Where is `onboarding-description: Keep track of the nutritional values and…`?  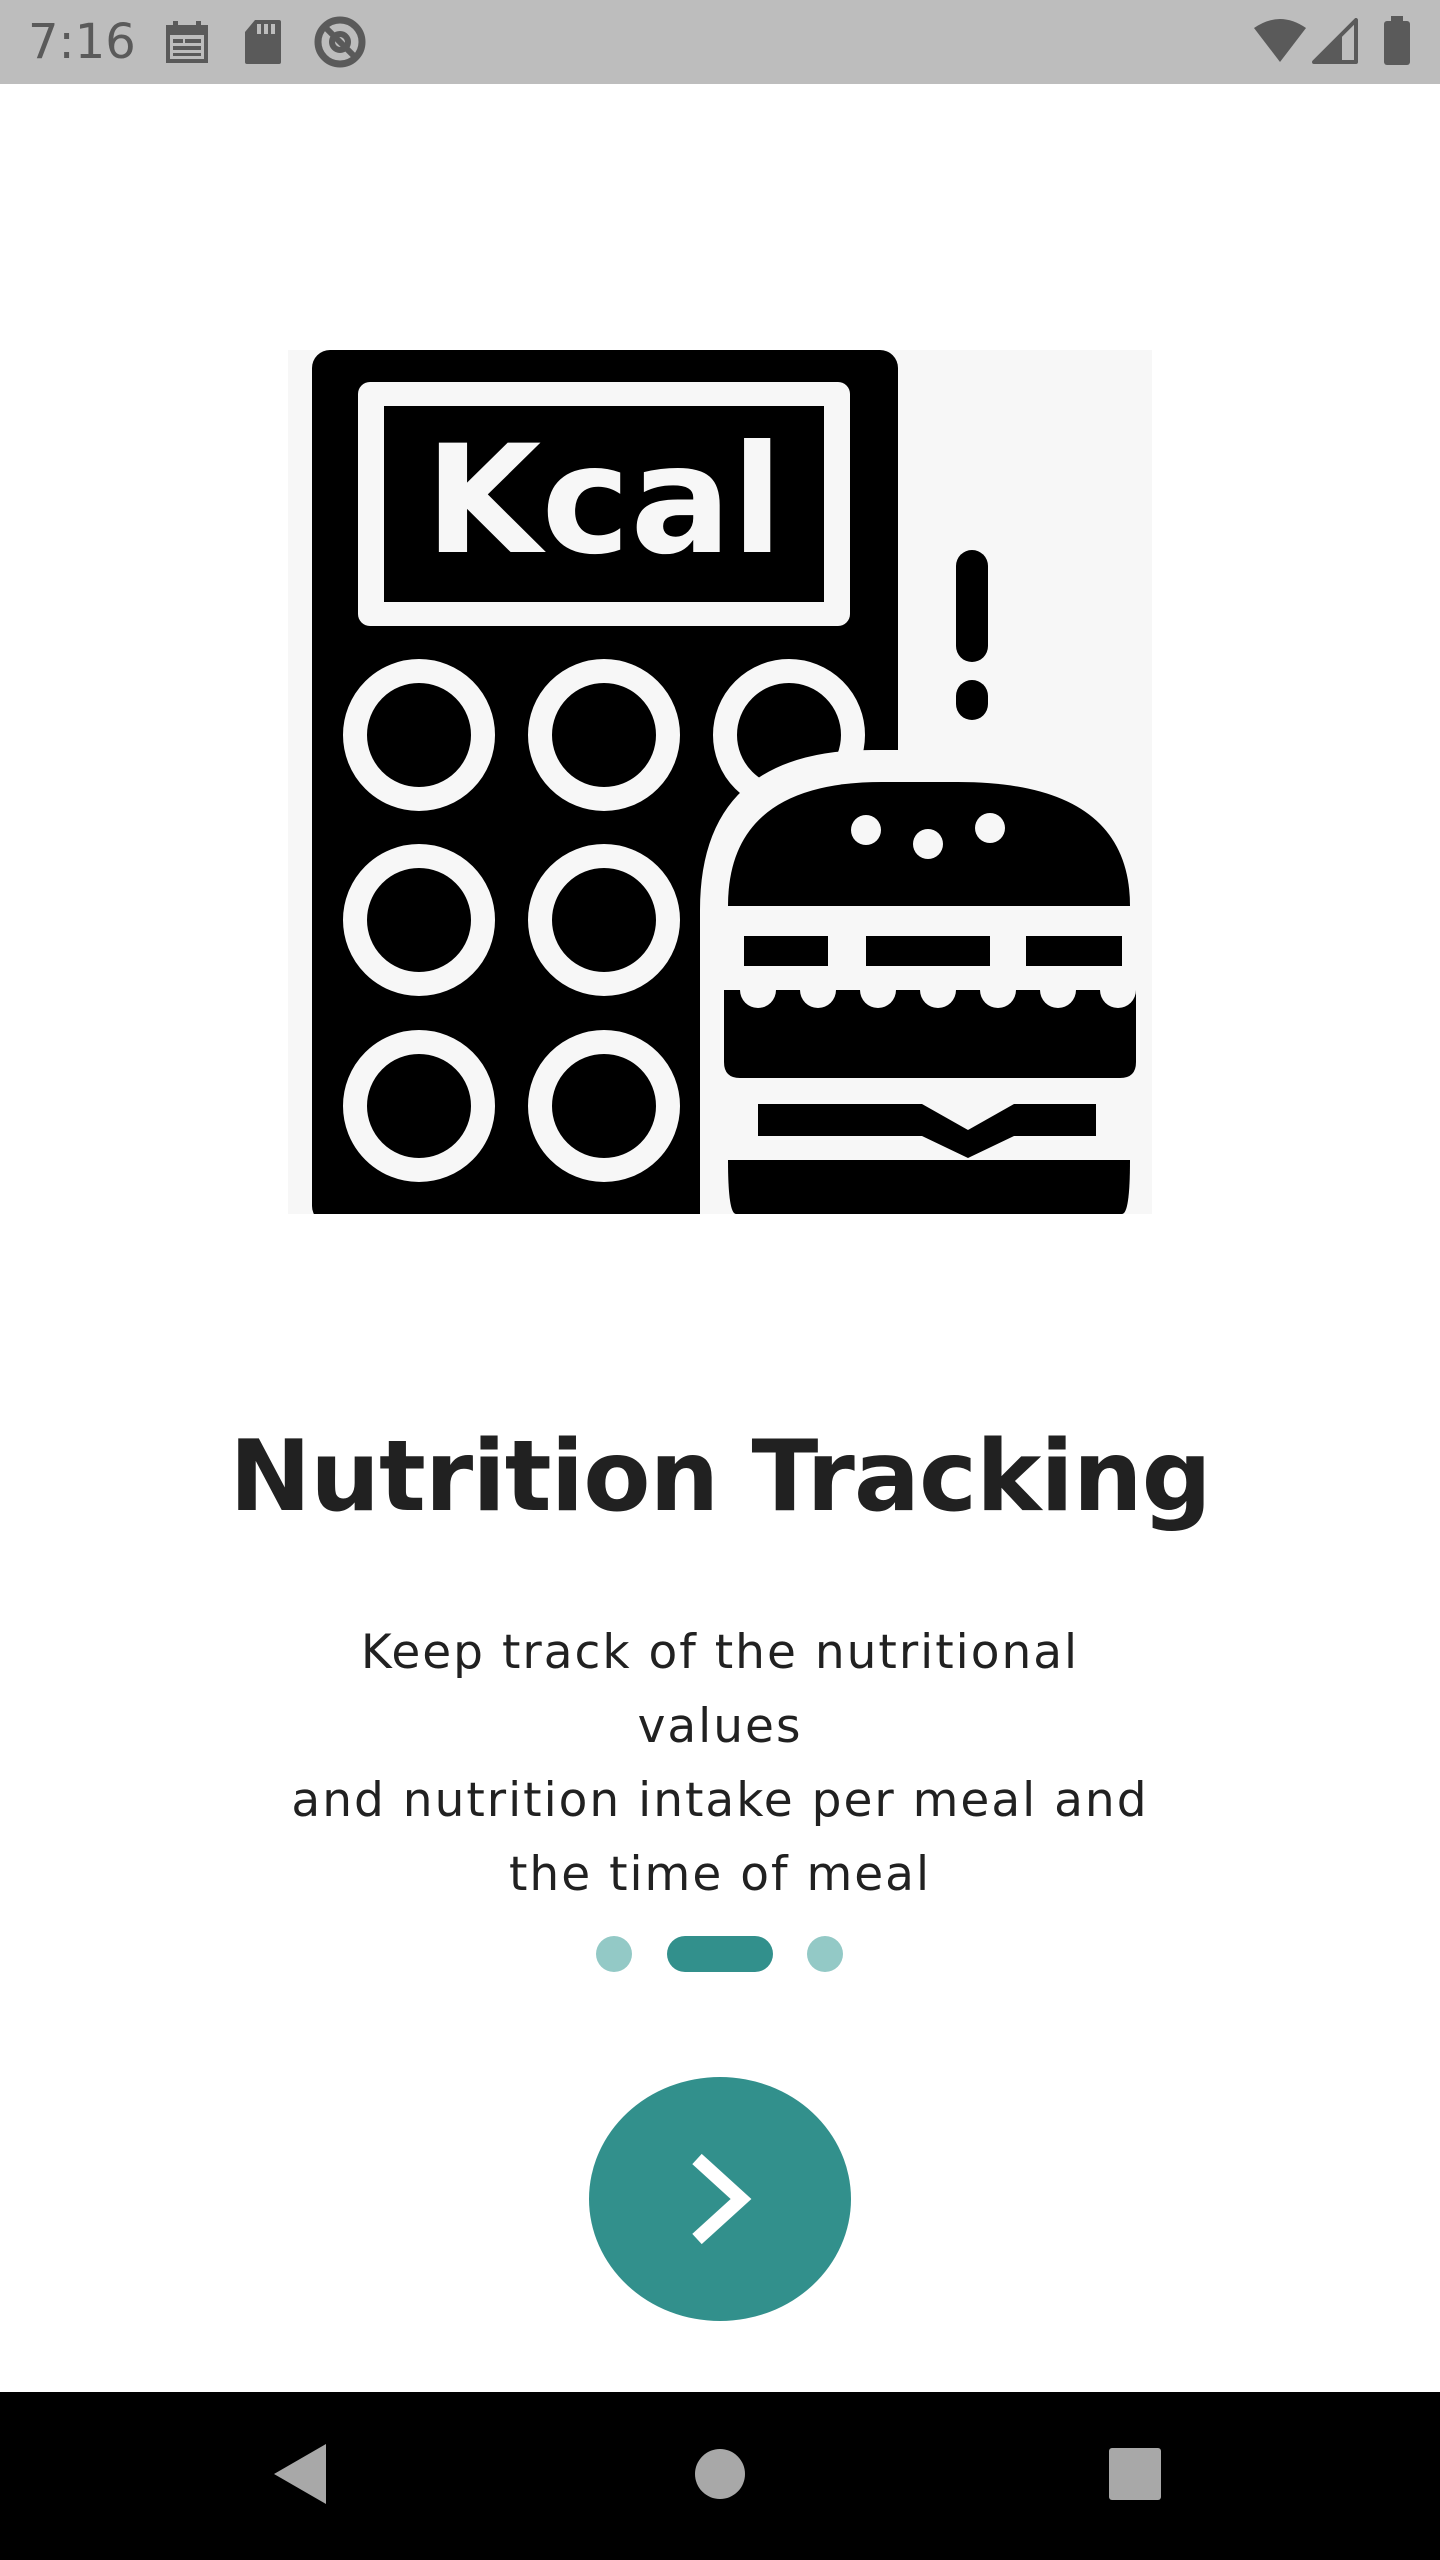
onboarding-description: Keep track of the nutritional values and… is located at coordinates (720, 1764).